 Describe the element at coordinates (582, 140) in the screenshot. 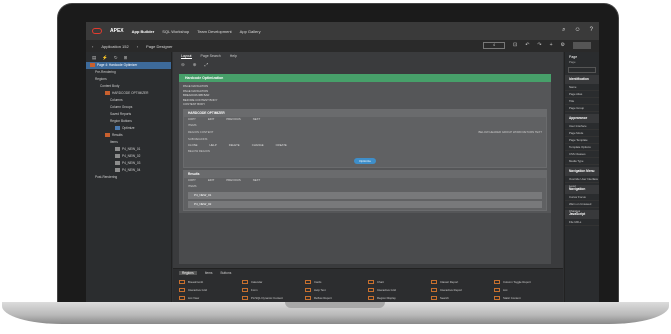

I see `property-field: Page Template` at that location.